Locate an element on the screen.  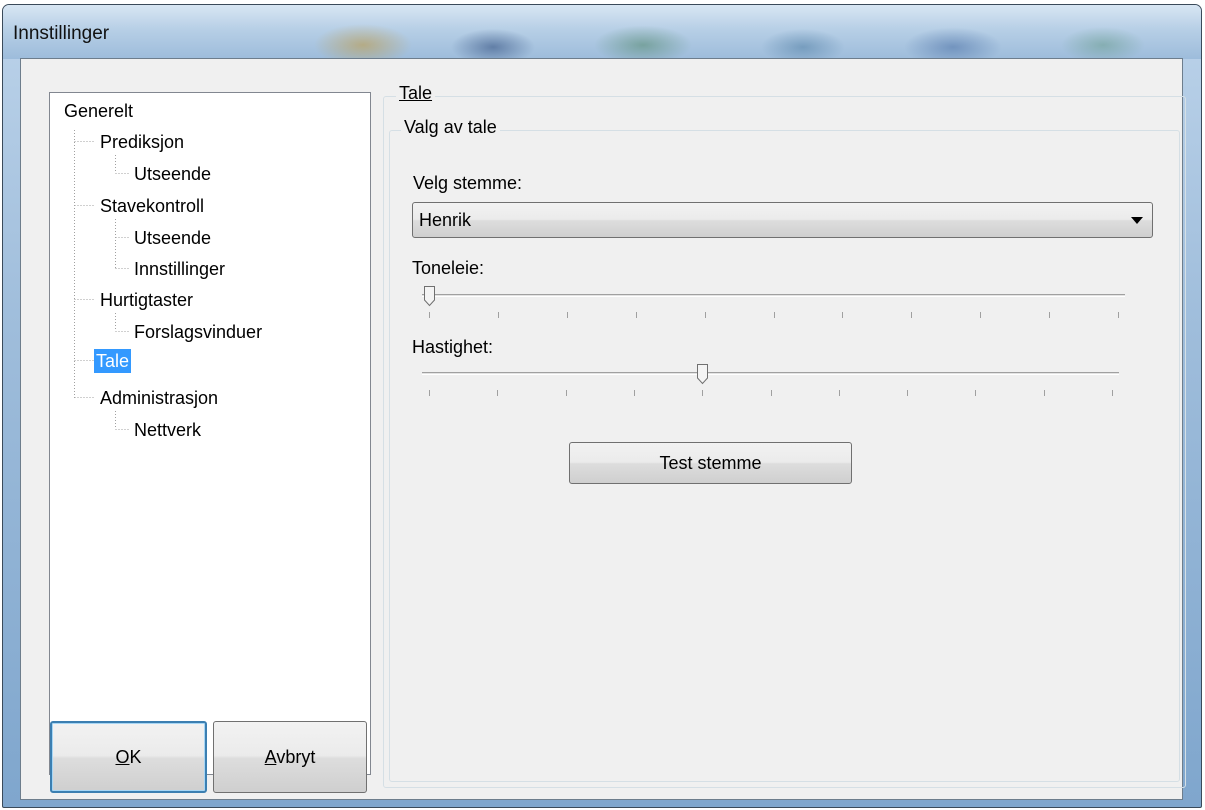
pitch-label: Toneleie: is located at coordinates (448, 268).